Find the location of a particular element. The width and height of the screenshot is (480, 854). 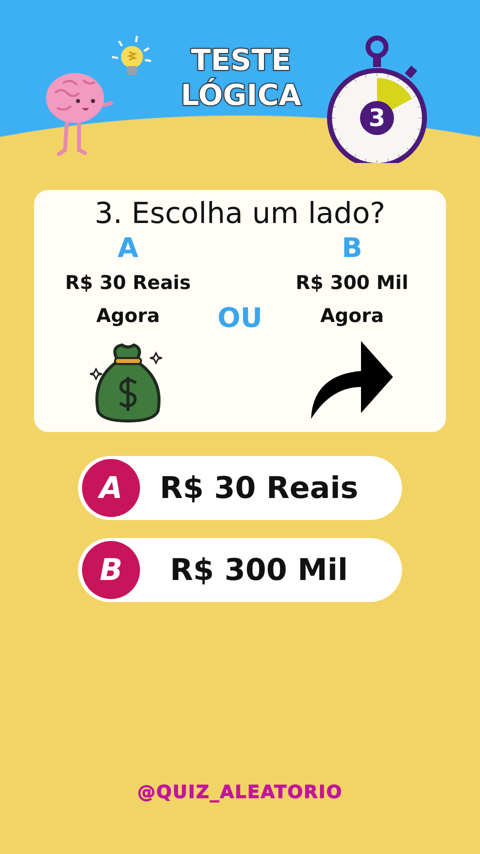

answer-button: B R$ 300 Mil is located at coordinates (240, 570).